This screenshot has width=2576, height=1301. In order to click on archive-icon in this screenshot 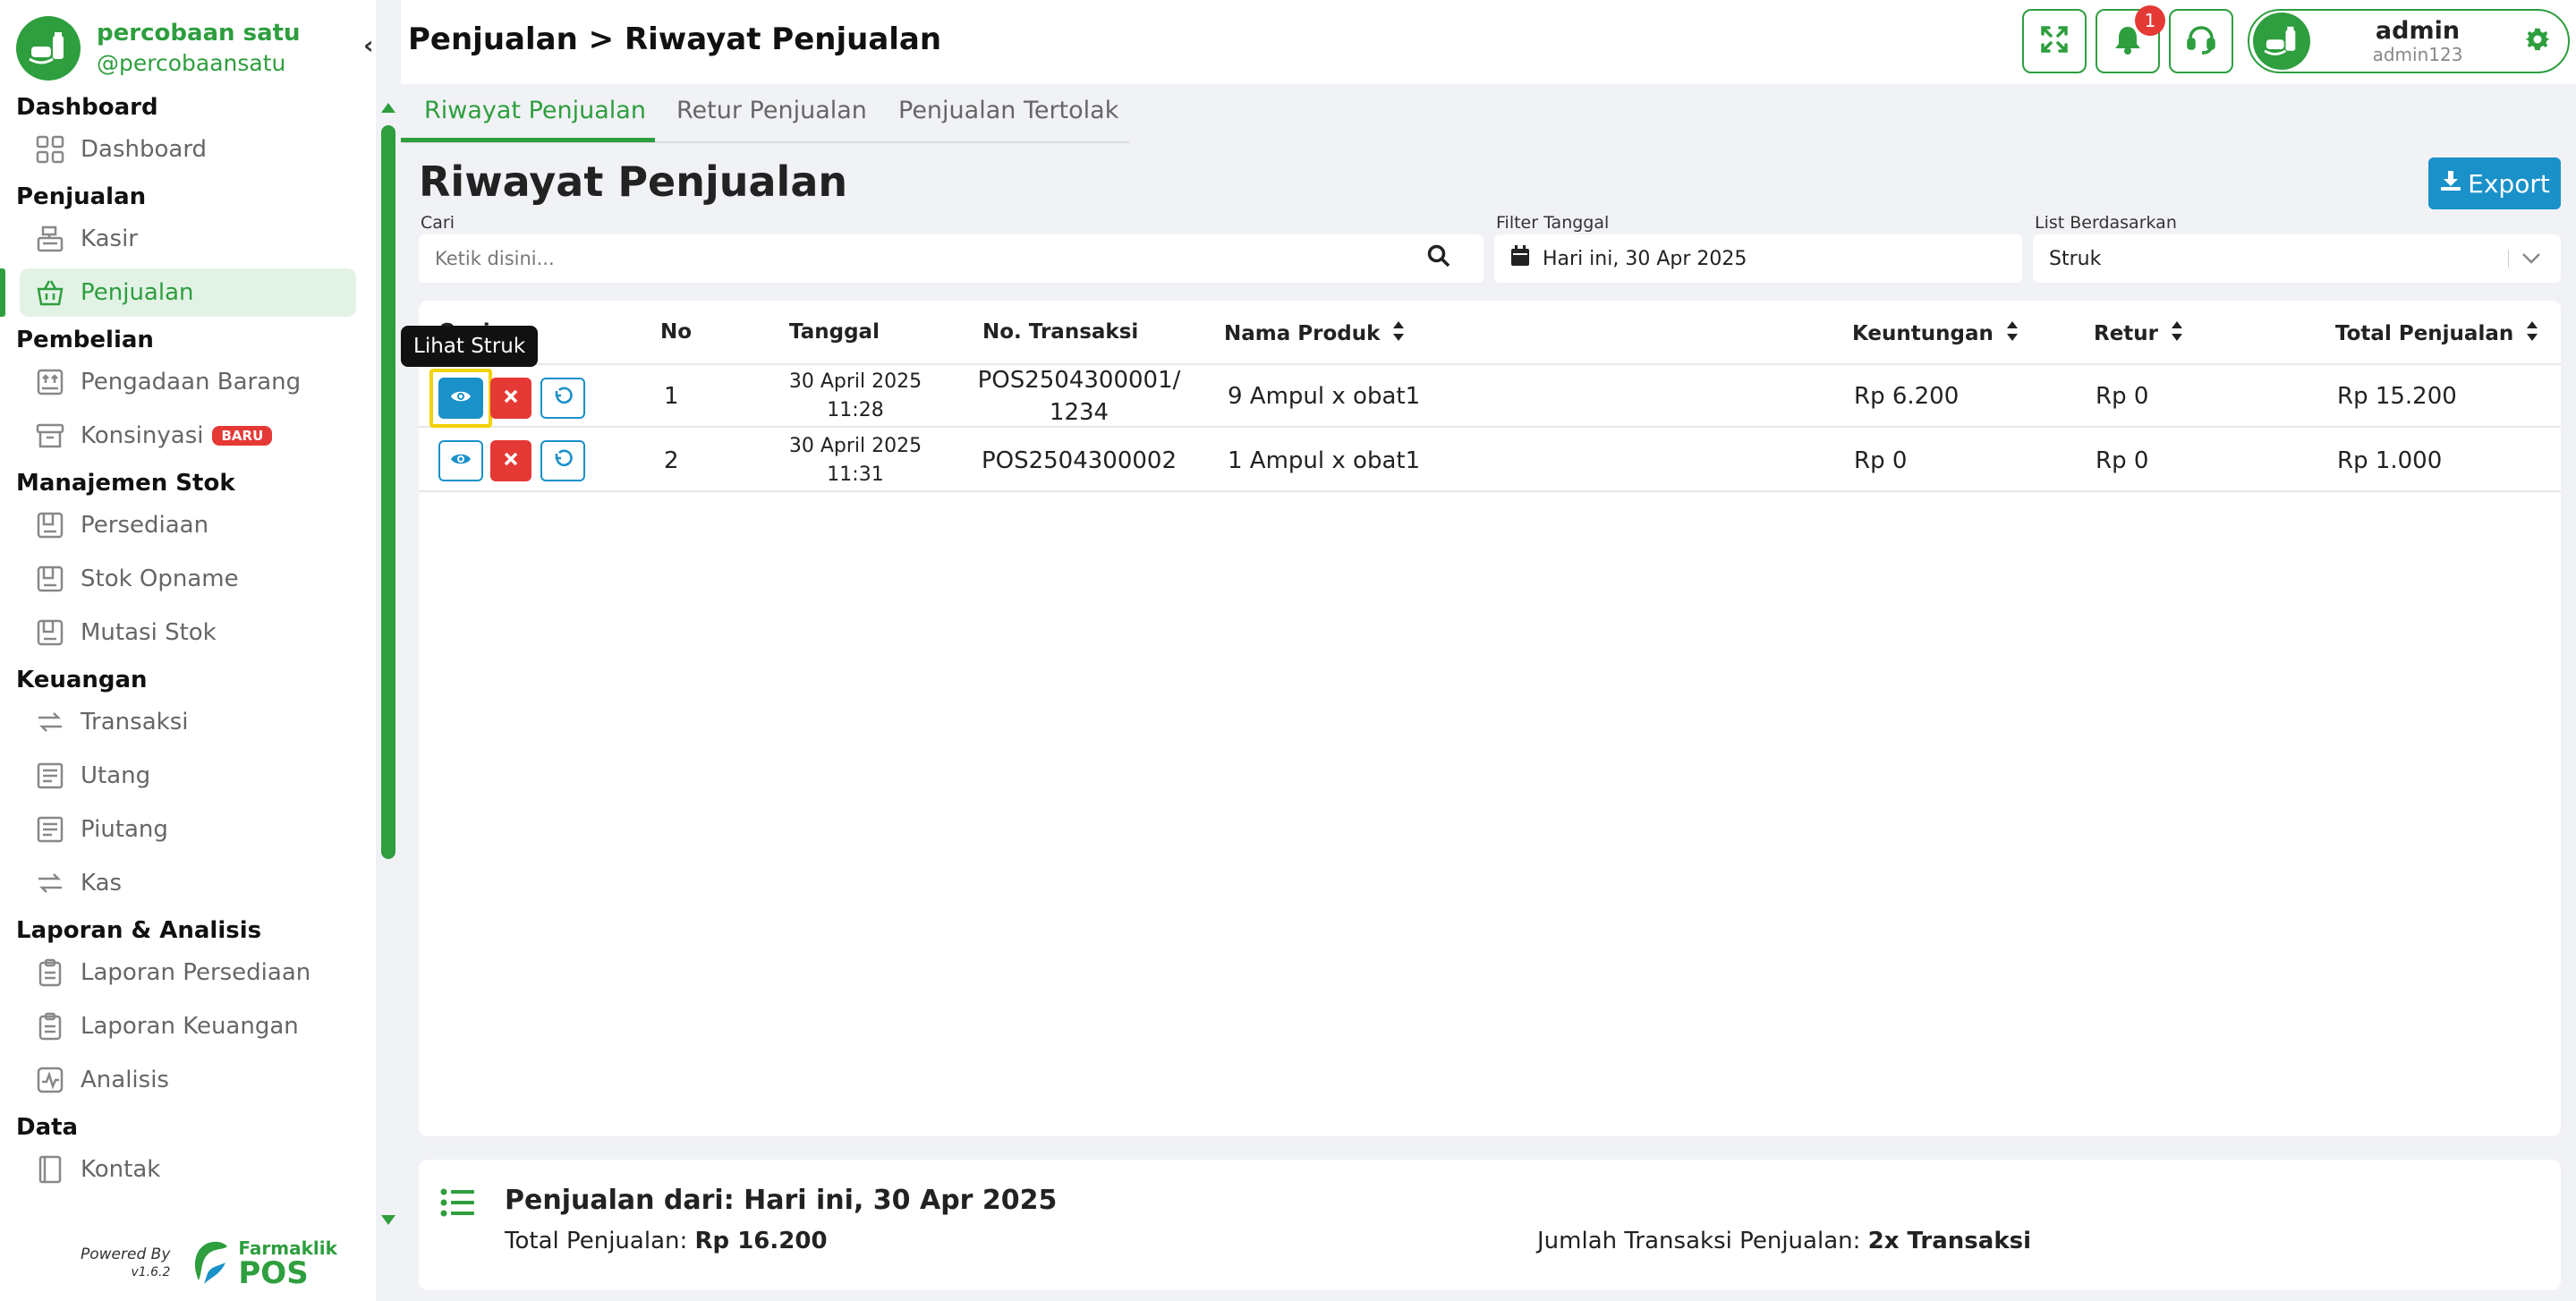, I will do `click(50, 436)`.